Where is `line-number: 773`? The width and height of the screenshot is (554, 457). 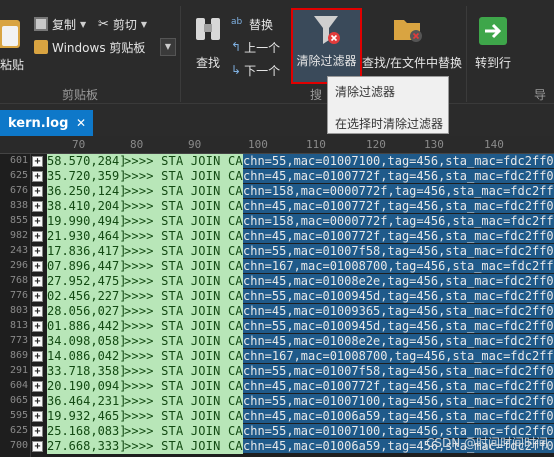 line-number: 773 is located at coordinates (18, 340).